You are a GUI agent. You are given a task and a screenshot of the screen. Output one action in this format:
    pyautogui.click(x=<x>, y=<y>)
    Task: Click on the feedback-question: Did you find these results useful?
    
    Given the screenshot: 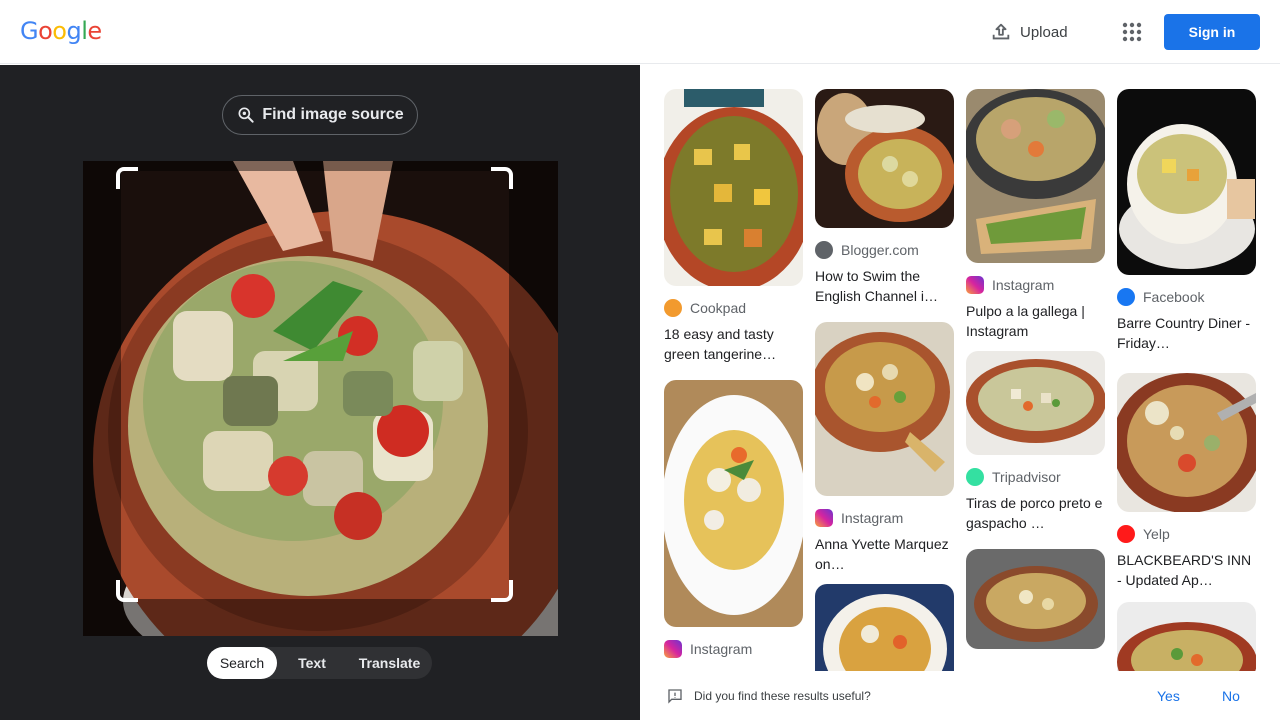 What is the action you would take?
    pyautogui.click(x=782, y=696)
    